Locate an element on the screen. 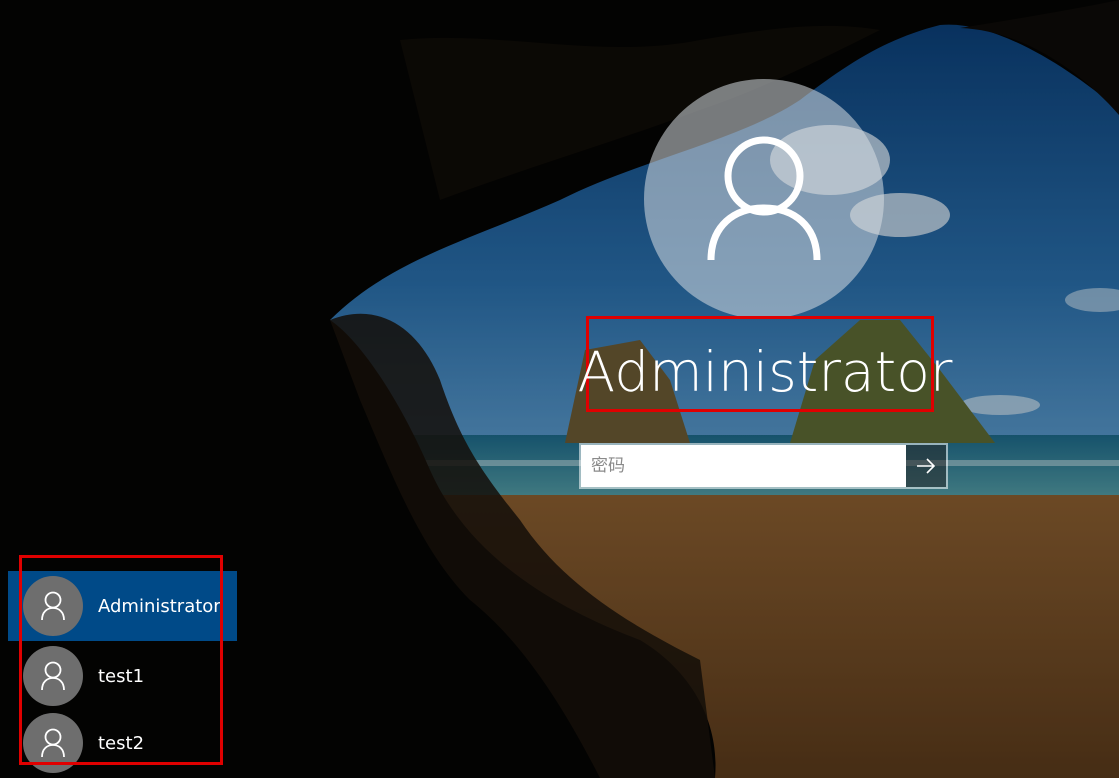  user-tile-label: Administrator is located at coordinates (159, 606).